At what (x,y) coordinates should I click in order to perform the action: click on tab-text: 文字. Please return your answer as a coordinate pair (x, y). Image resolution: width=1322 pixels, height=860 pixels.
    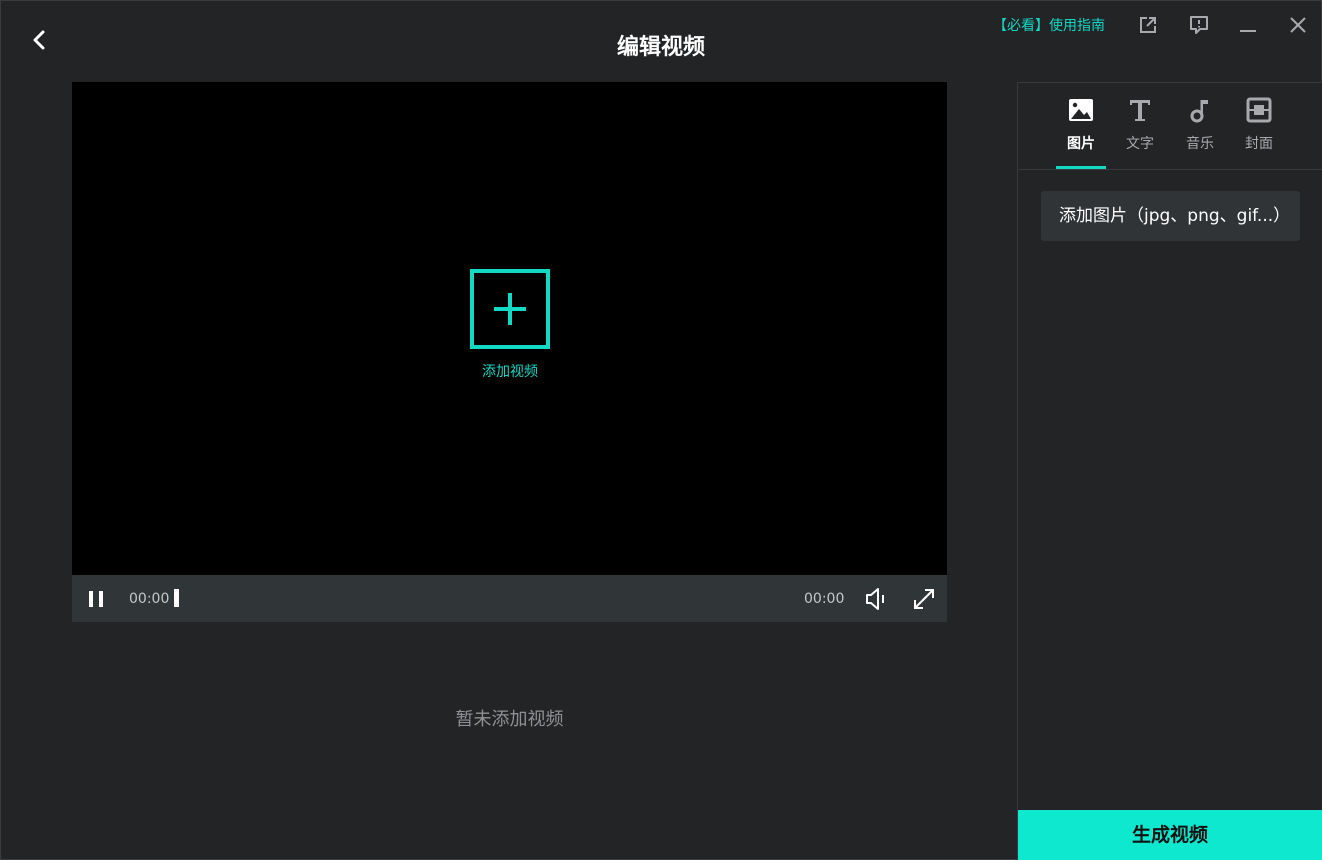
    Looking at the image, I should click on (1140, 124).